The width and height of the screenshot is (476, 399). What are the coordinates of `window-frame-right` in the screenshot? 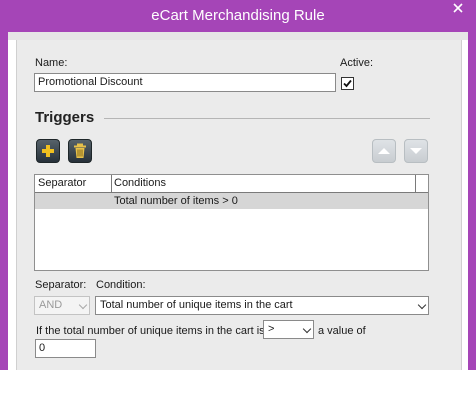 It's located at (472, 202).